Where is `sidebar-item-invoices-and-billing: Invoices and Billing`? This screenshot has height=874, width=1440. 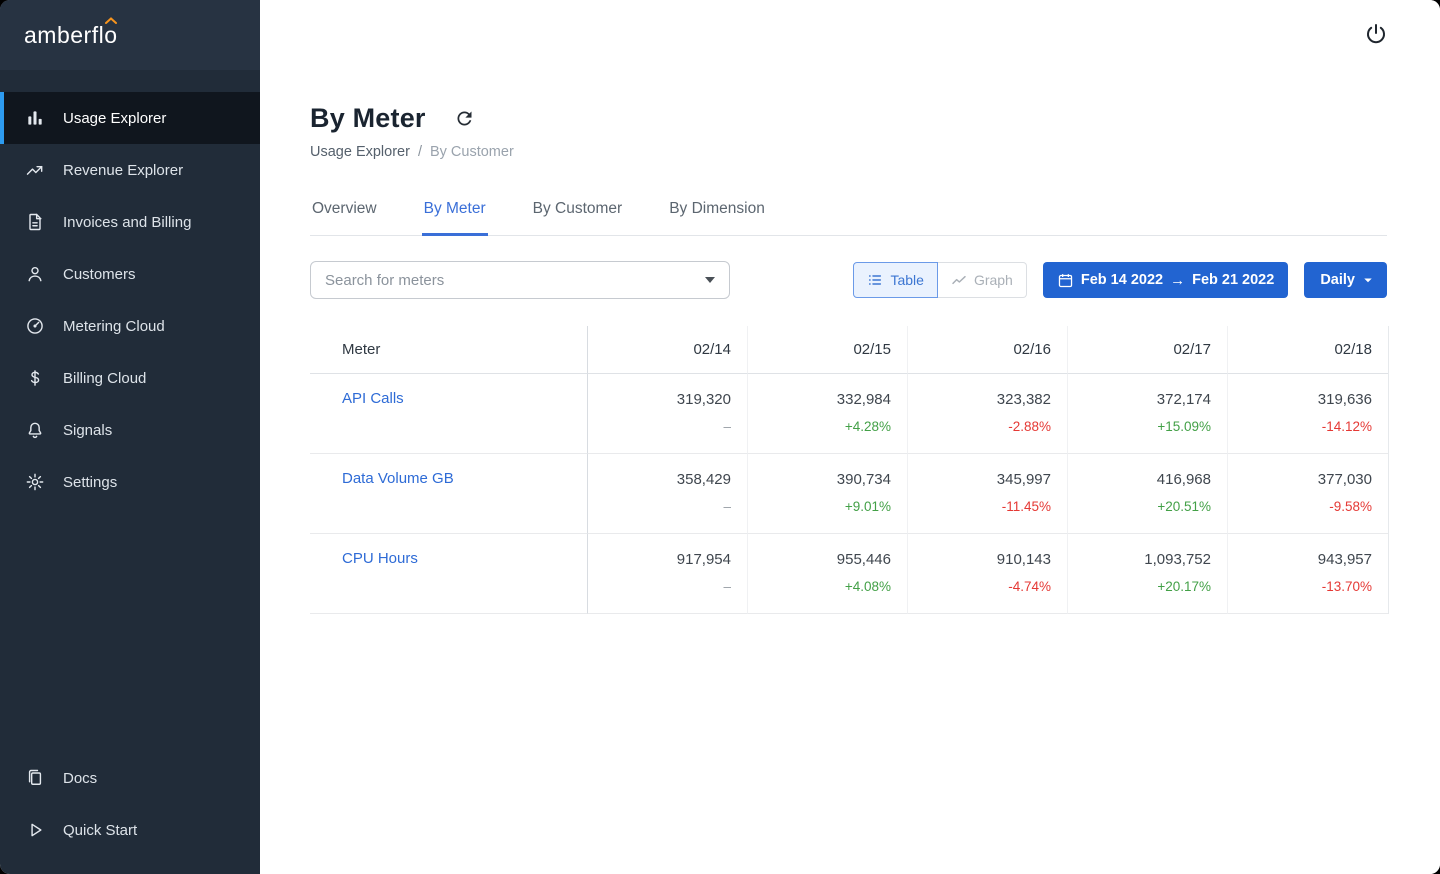 sidebar-item-invoices-and-billing: Invoices and Billing is located at coordinates (130, 222).